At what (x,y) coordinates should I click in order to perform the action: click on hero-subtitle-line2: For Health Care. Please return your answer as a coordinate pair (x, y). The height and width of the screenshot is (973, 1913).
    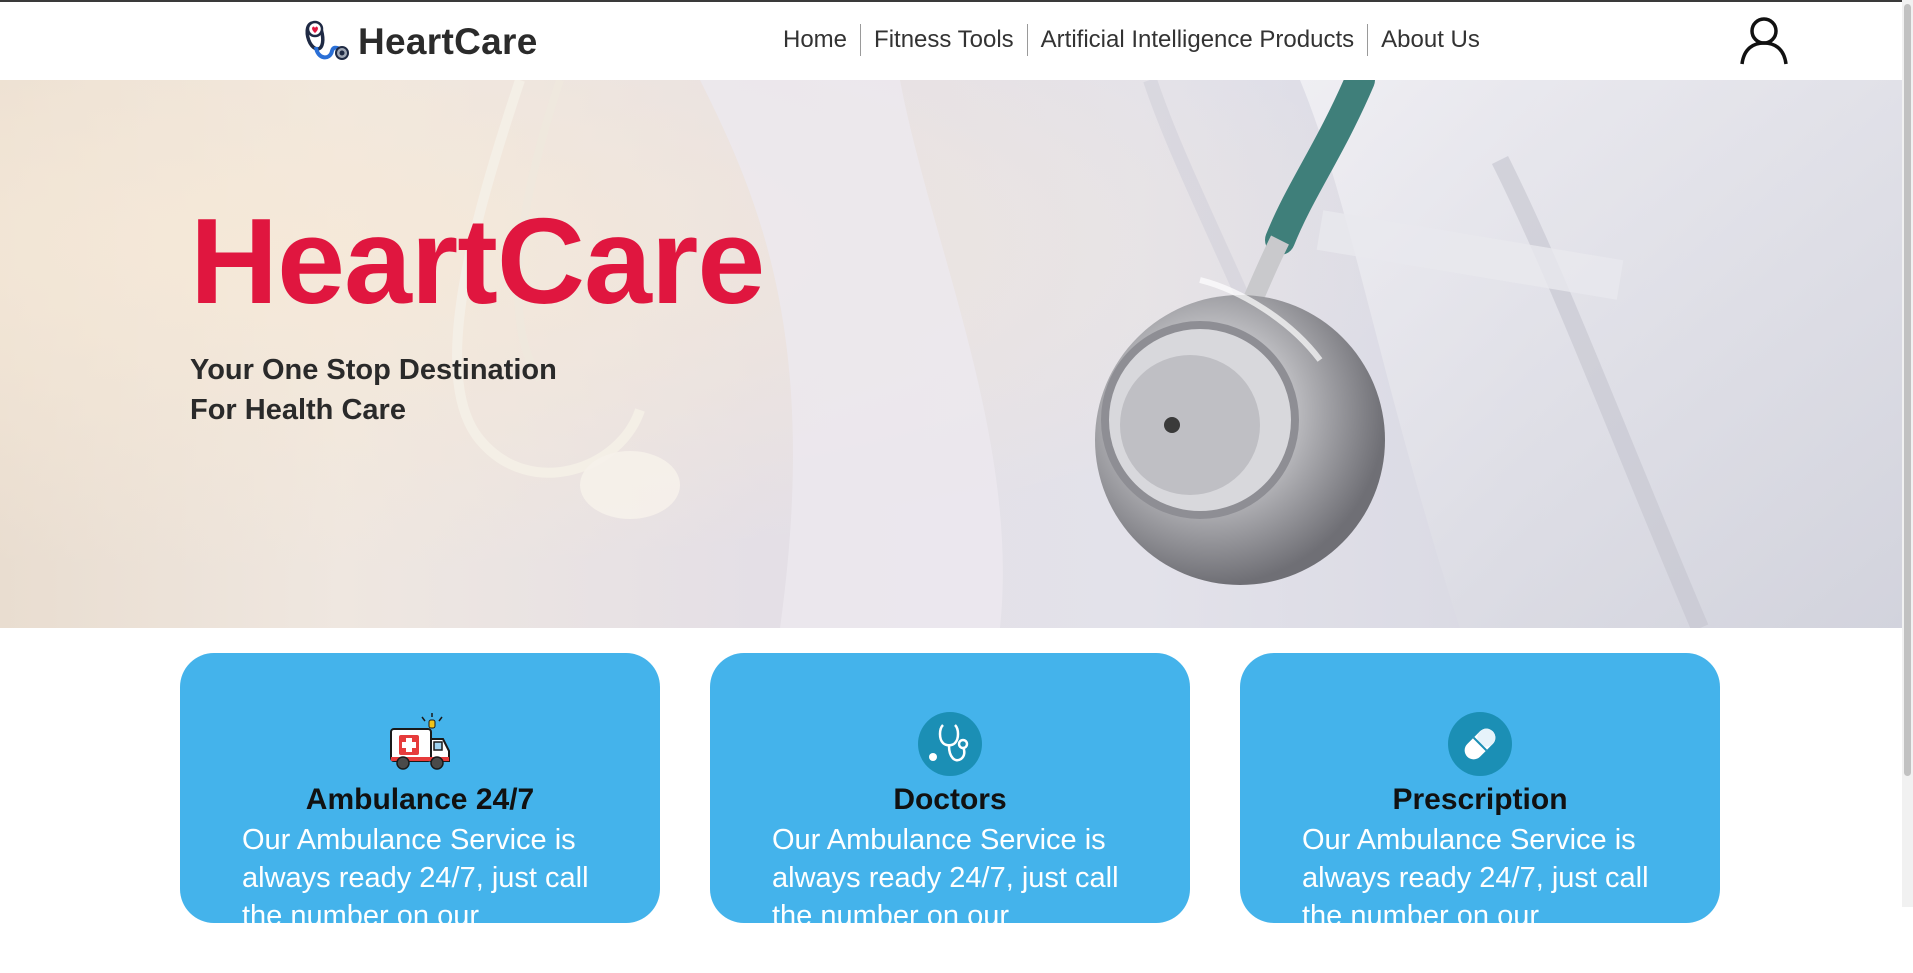
    Looking at the image, I should click on (298, 410).